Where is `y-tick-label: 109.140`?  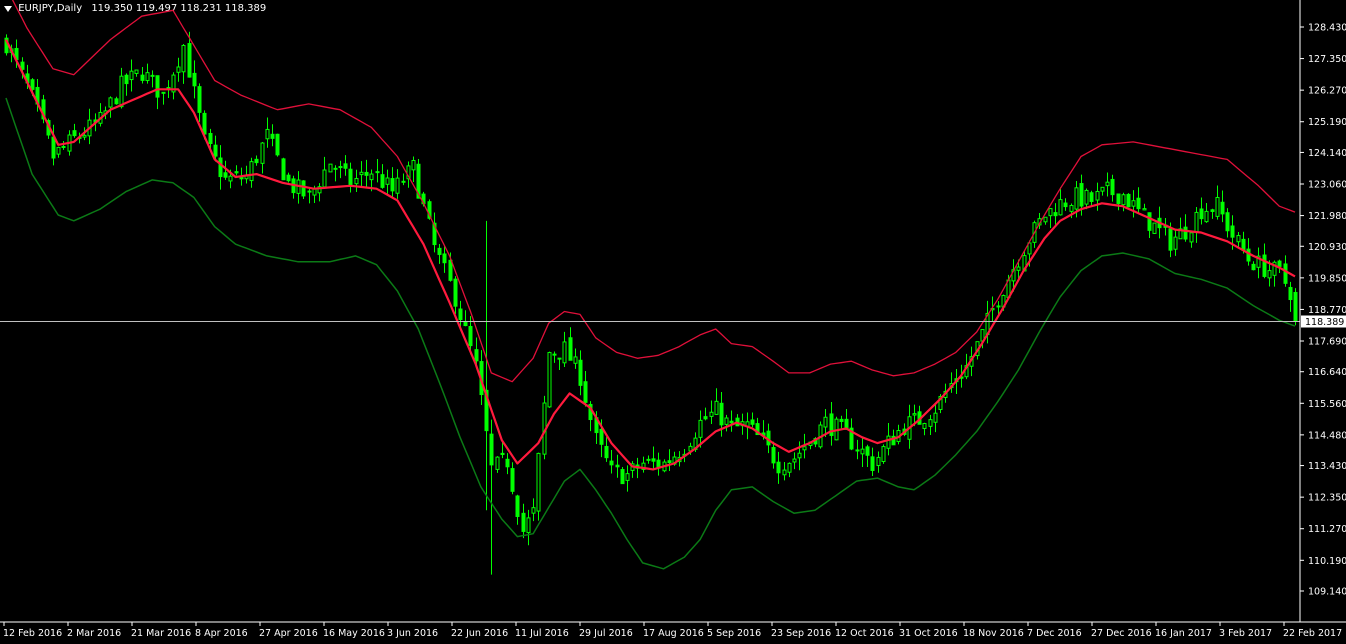 y-tick-label: 109.140 is located at coordinates (1327, 592).